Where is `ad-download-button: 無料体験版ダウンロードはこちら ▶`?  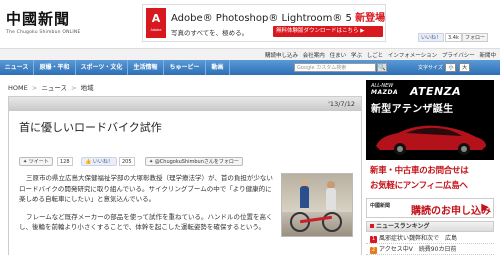 ad-download-button: 無料体験版ダウンロードはこちら ▶ is located at coordinates (328, 31).